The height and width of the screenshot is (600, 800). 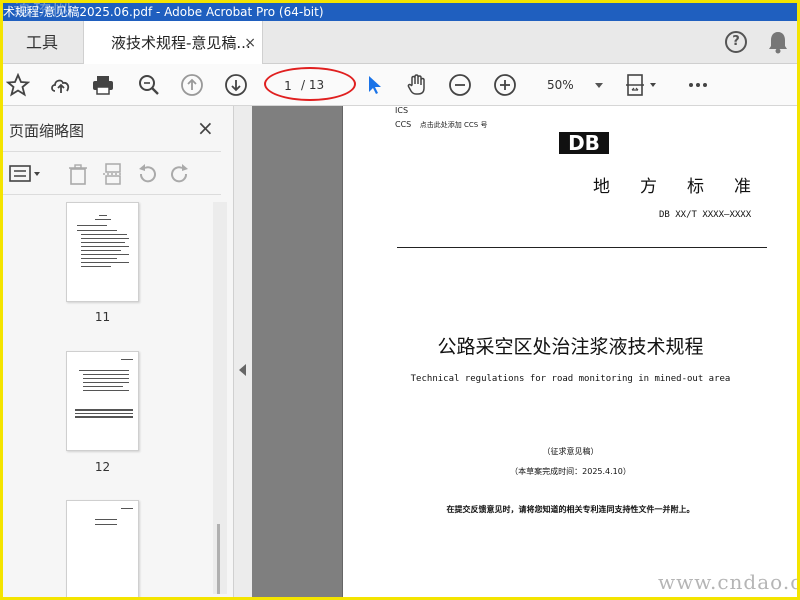 I want to click on chevron-down-icon, so click(x=599, y=85).